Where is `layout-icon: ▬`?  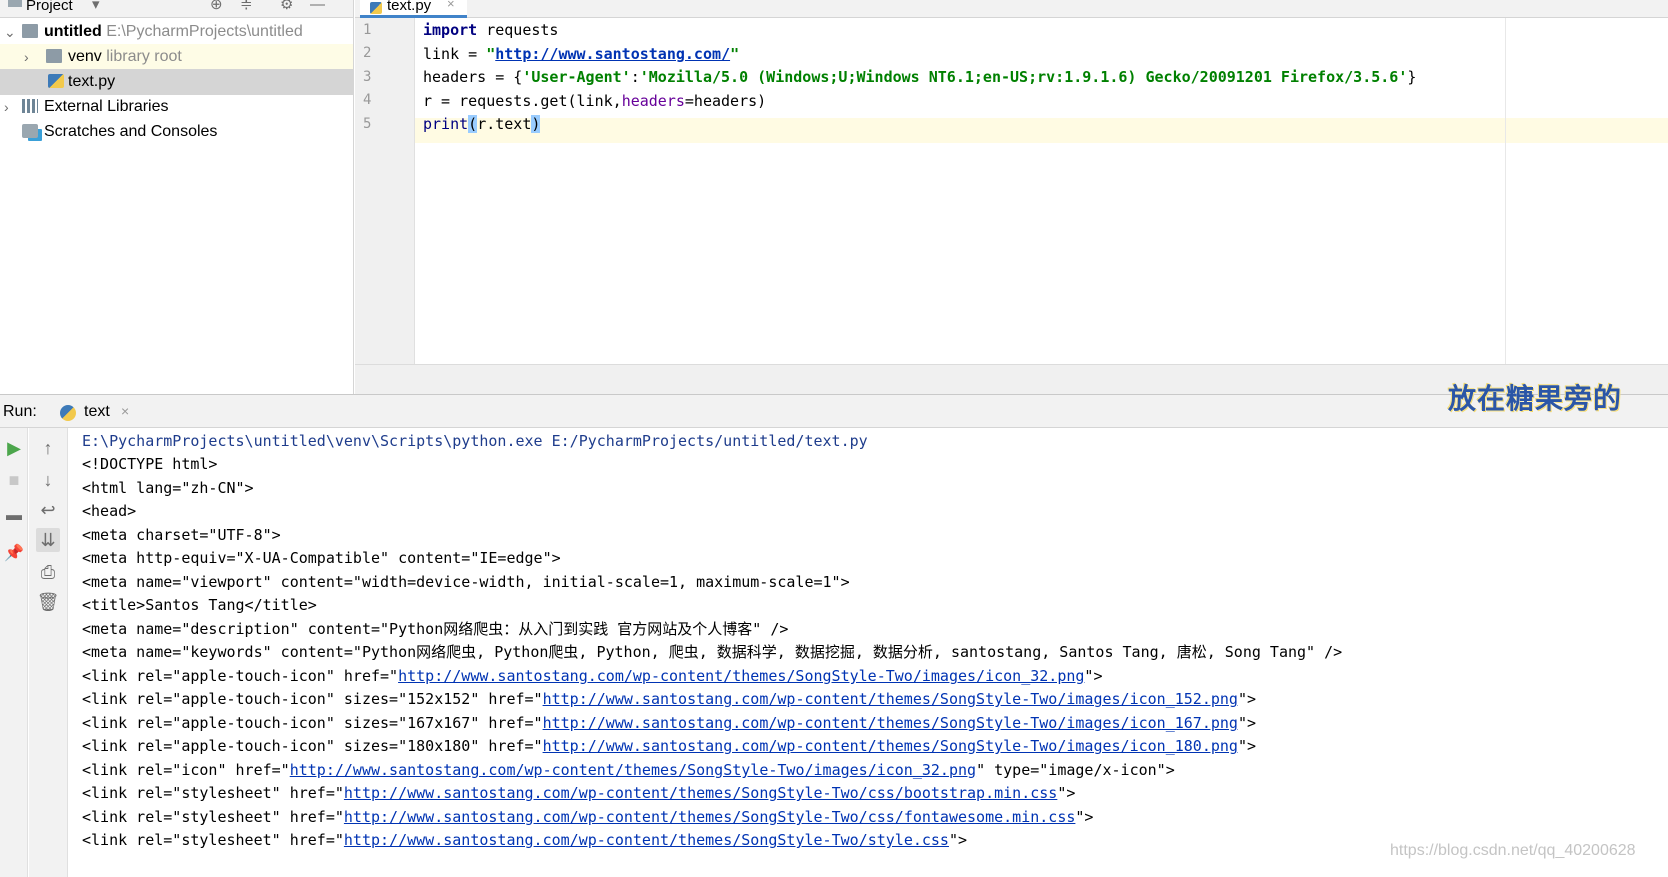
layout-icon: ▬ is located at coordinates (14, 516).